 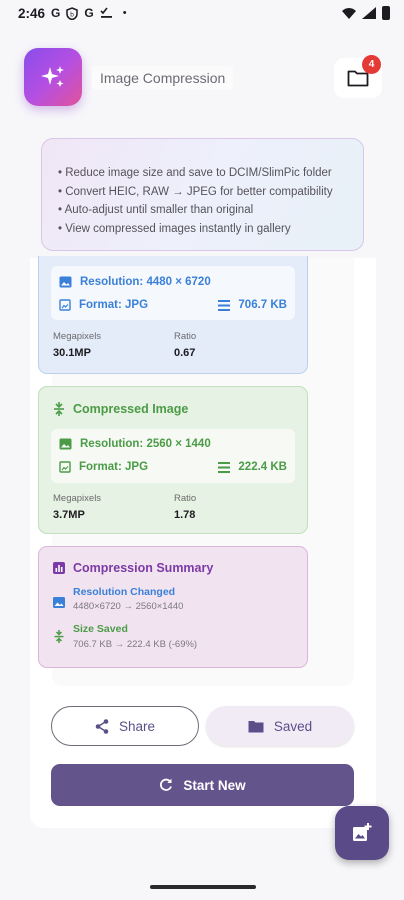 I want to click on share-label: Share, so click(x=137, y=726).